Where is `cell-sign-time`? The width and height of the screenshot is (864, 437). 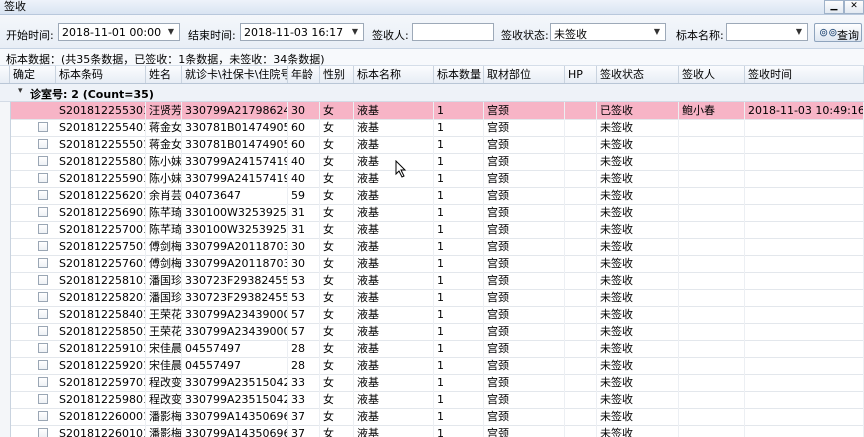
cell-sign-time is located at coordinates (804, 348).